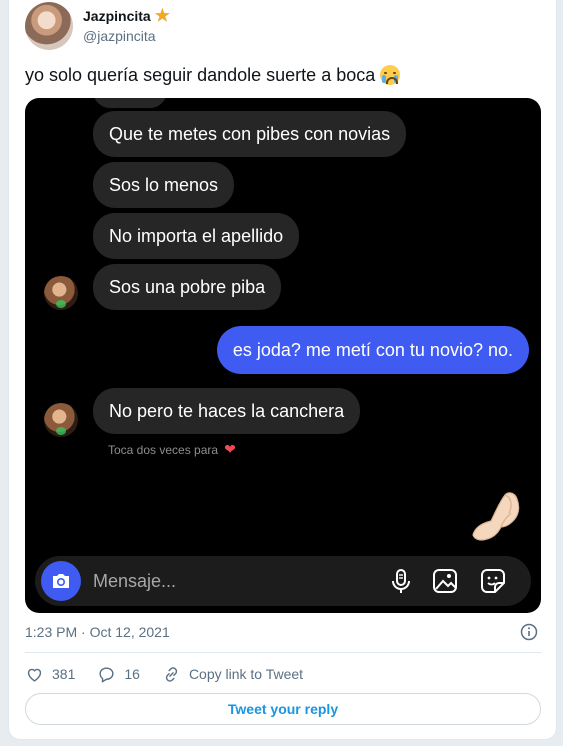 Image resolution: width=563 pixels, height=746 pixels. I want to click on copy-link-button: Copy link to Tweet, so click(232, 674).